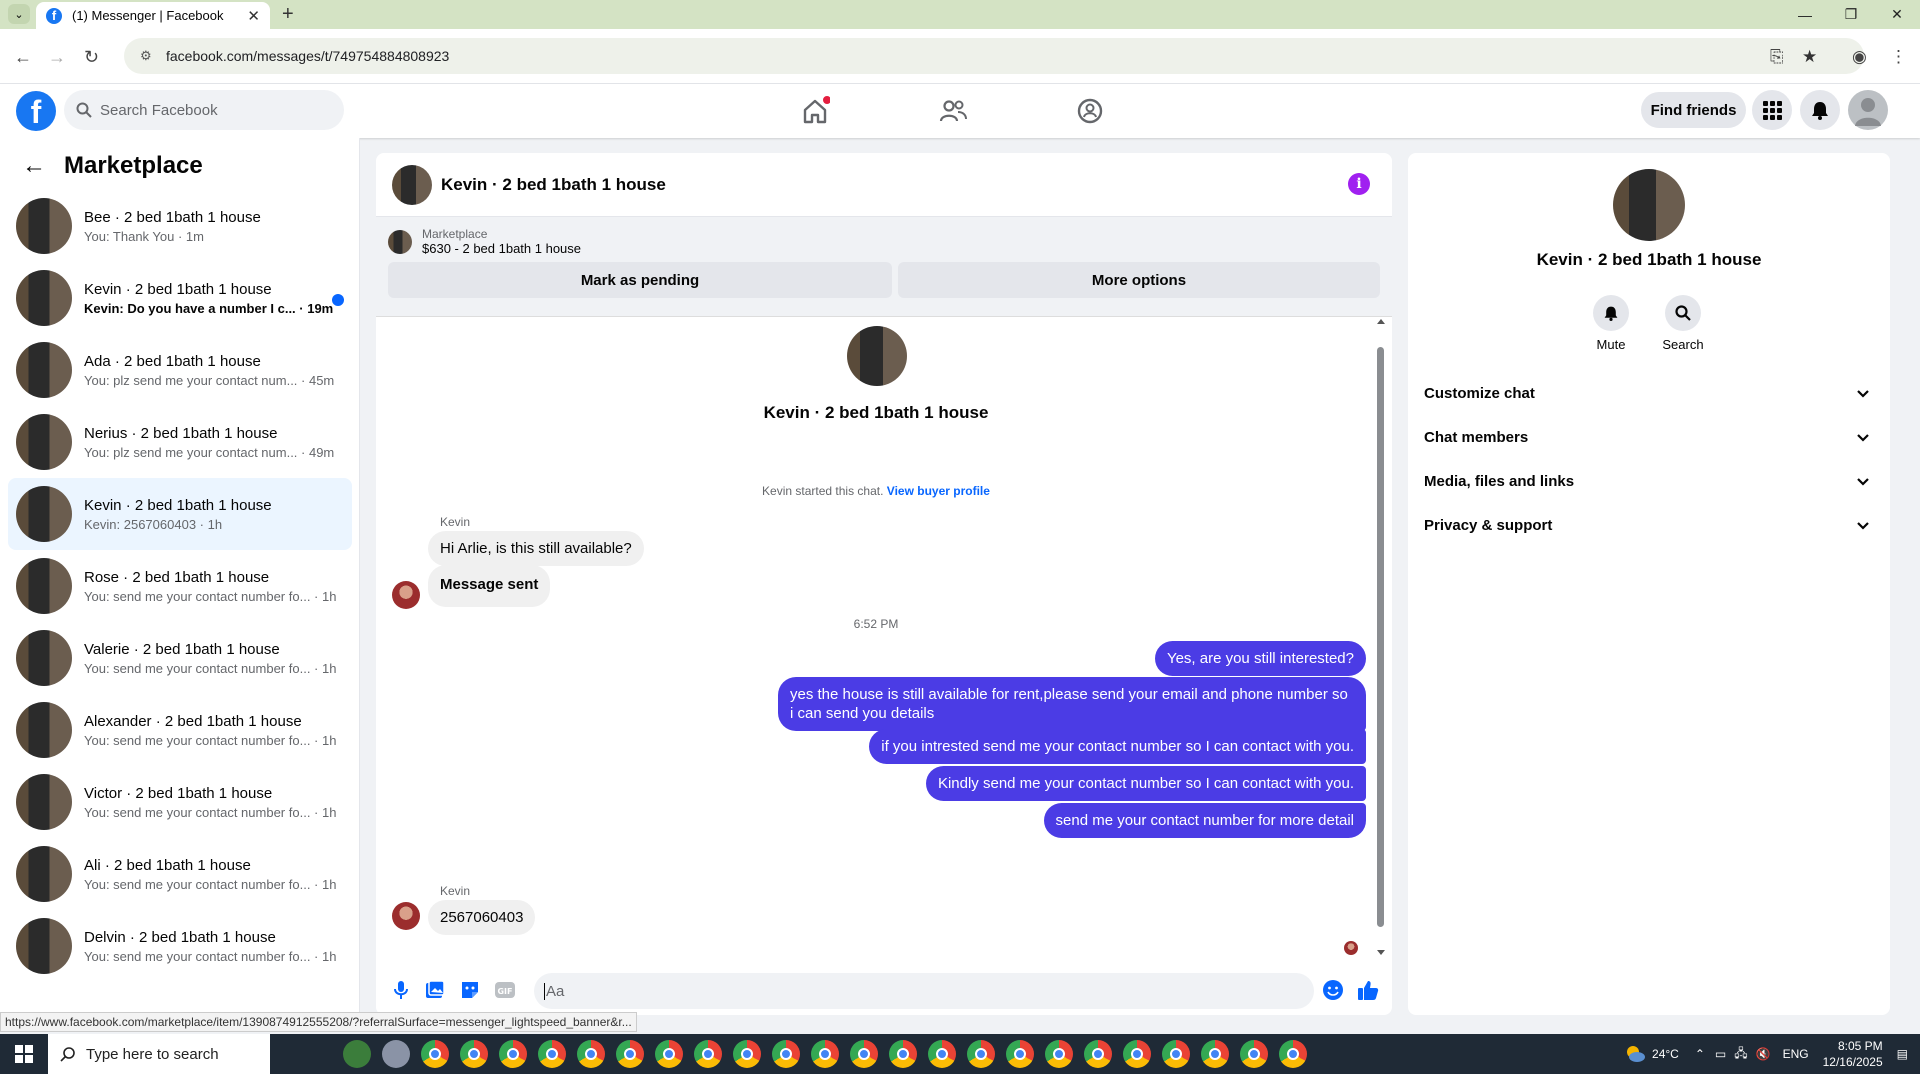 This screenshot has width=1920, height=1074. I want to click on media-files-links-section: Media, files and links, so click(1647, 481).